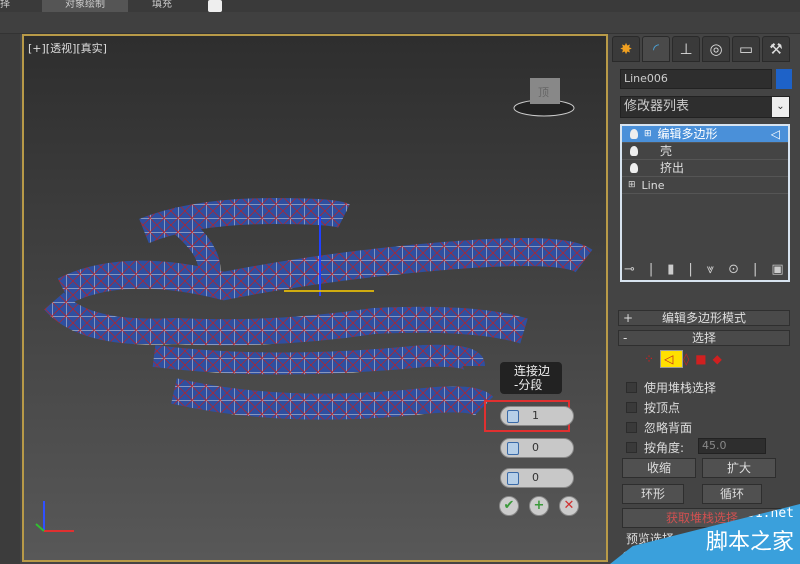 This screenshot has width=800, height=564. Describe the element at coordinates (704, 318) in the screenshot. I see `rollout-edit-poly-mode: + 编辑多边形模式` at that location.